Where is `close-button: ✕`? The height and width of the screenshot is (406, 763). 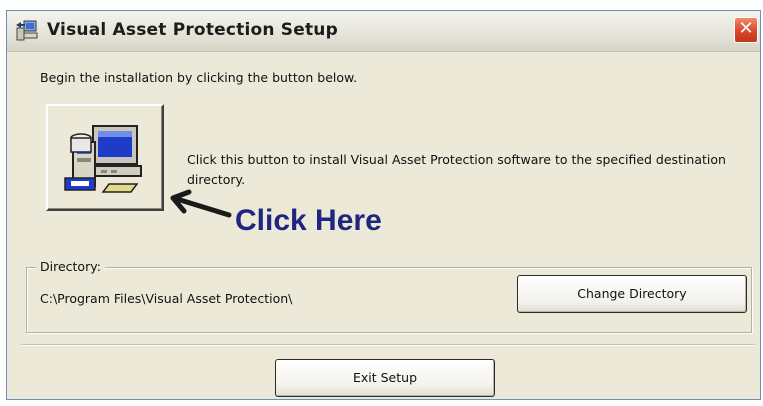
close-button: ✕ is located at coordinates (746, 30).